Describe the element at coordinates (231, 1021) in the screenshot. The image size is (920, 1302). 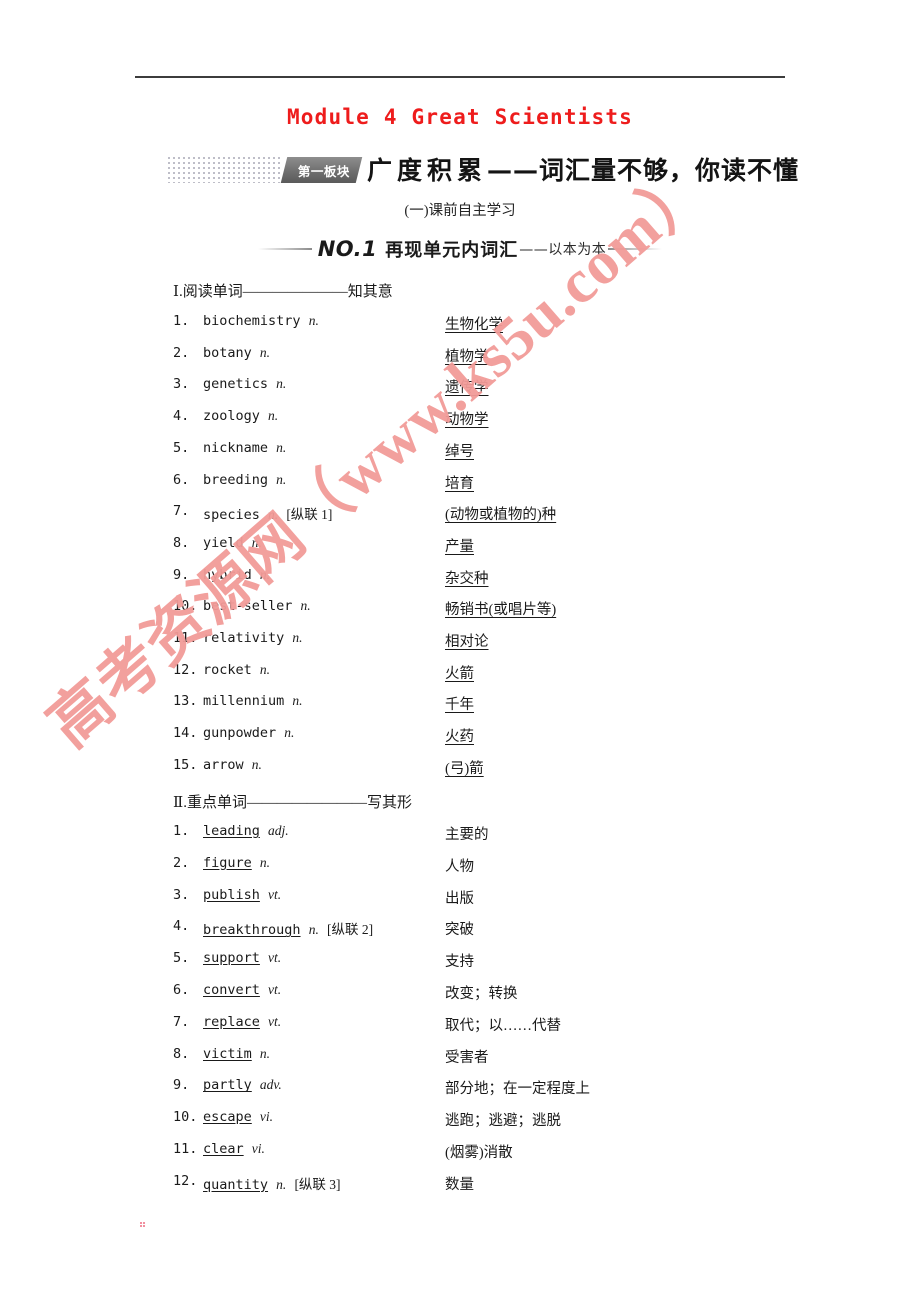
I see `vocab-word-text: replace` at that location.